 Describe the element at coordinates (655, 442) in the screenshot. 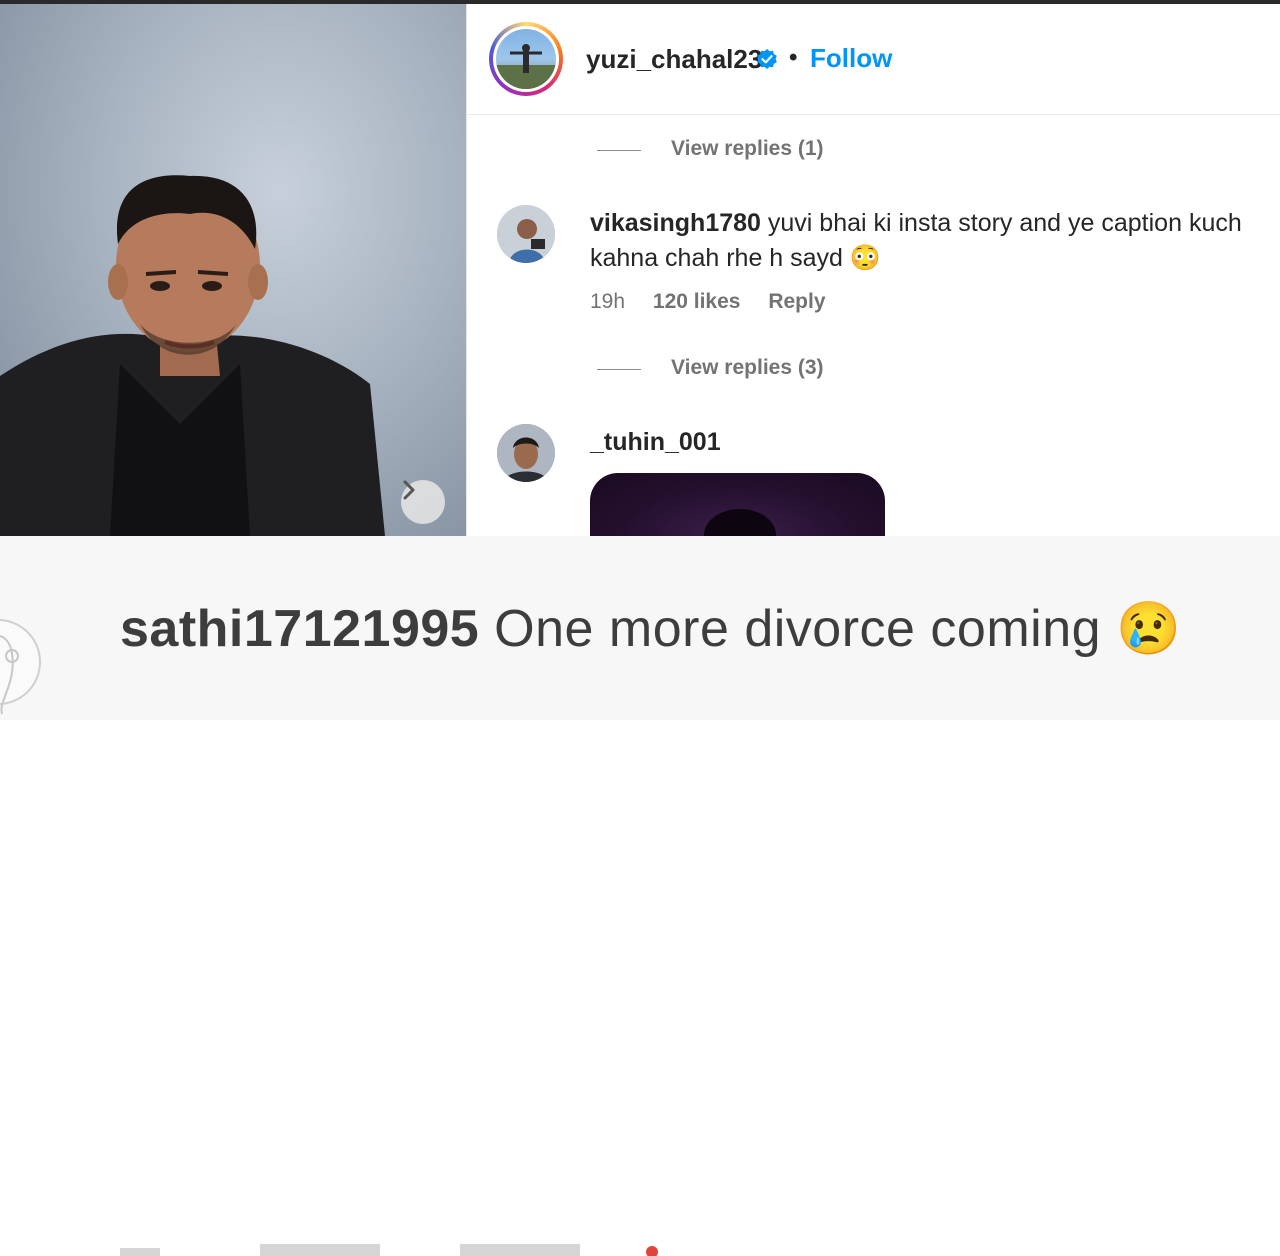

I see `comment-username: _tuhin_001` at that location.